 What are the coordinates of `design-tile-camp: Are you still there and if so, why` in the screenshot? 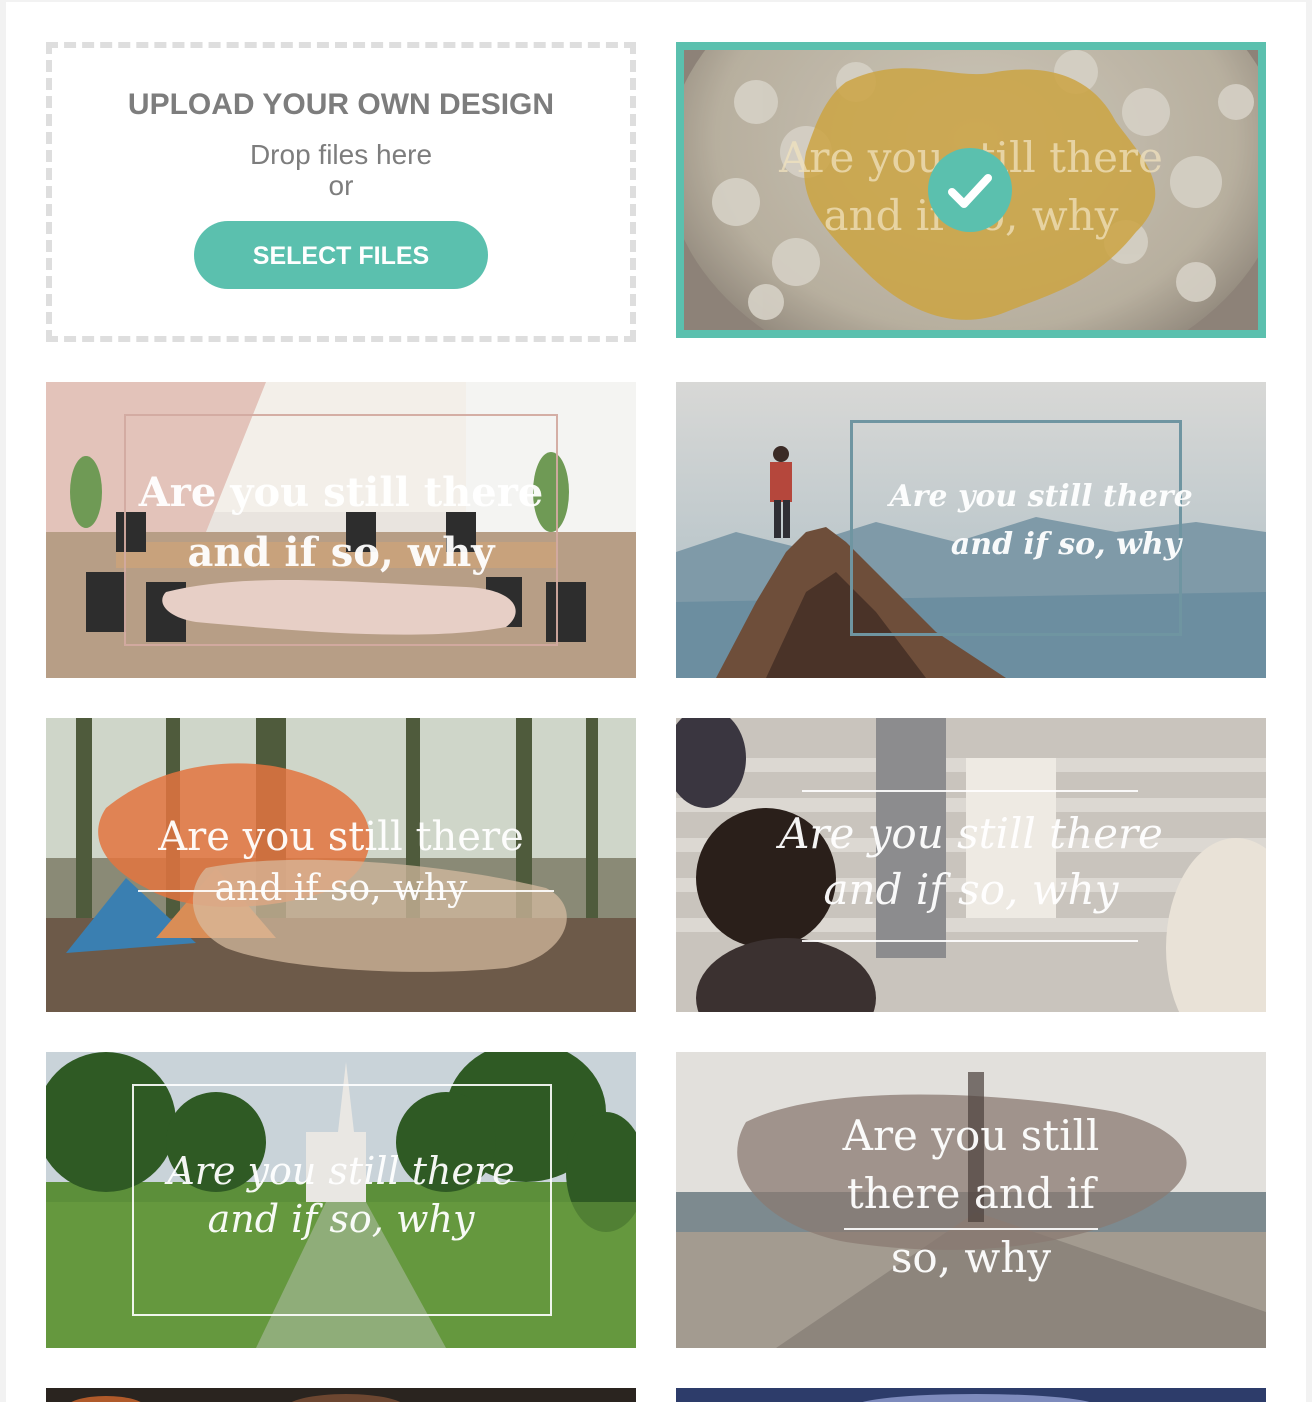 It's located at (341, 865).